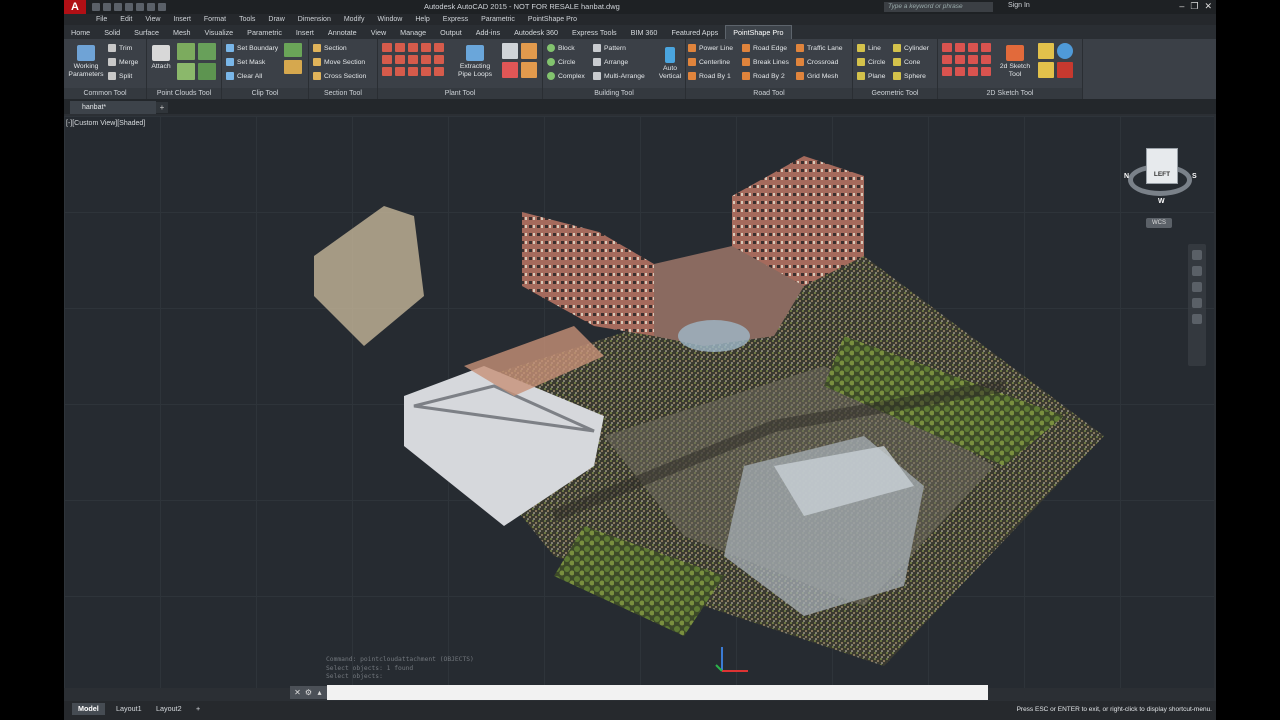 This screenshot has width=1280, height=720. I want to click on menu-help: Help, so click(422, 19).